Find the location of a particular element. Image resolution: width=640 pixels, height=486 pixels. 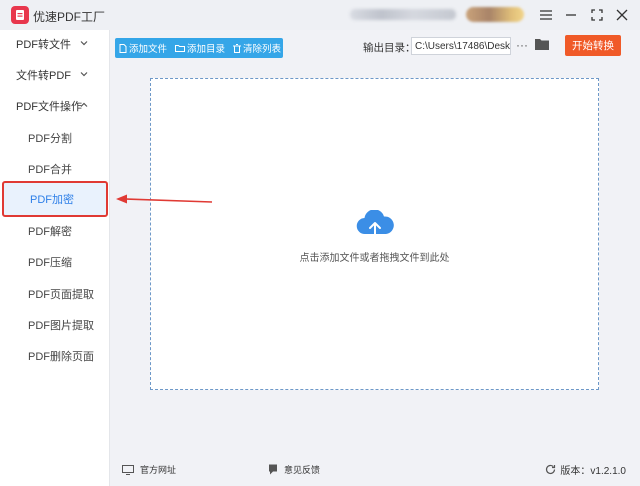

feedback-icon is located at coordinates (273, 469).